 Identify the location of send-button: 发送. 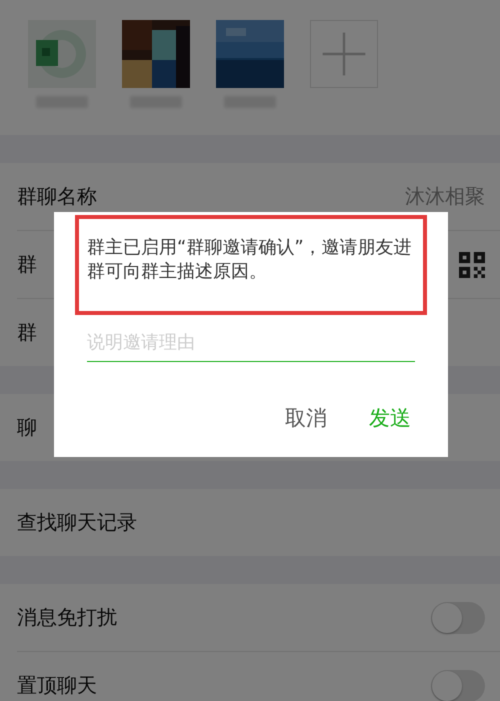
(390, 418).